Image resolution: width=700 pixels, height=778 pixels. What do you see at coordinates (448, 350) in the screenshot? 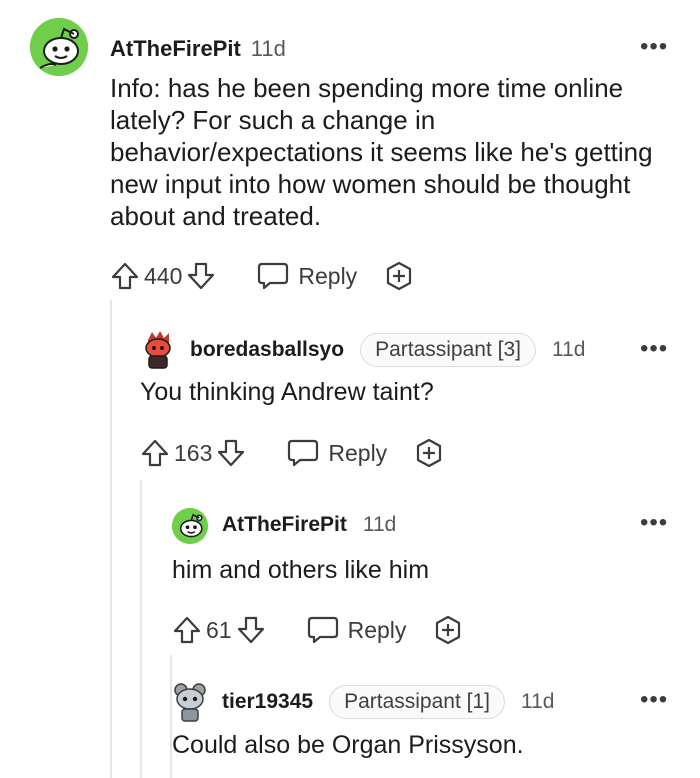
I see `user-flair: Partassipant [3]` at bounding box center [448, 350].